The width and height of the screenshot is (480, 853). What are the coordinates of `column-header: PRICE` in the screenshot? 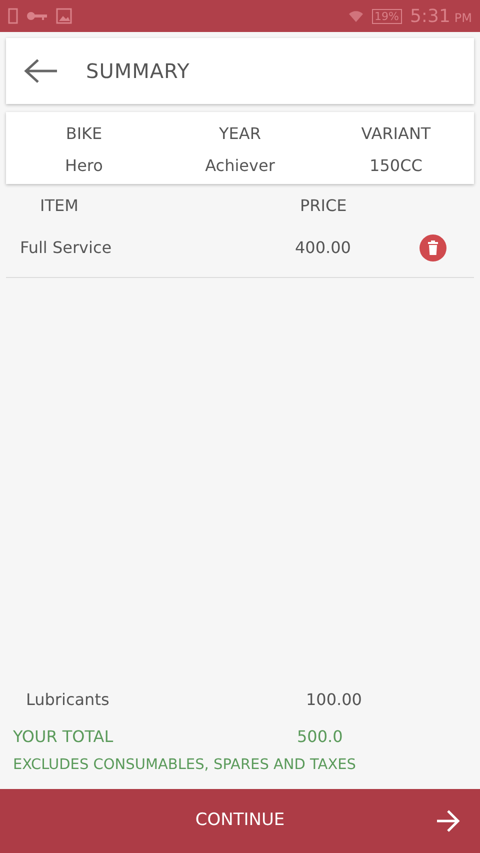 It's located at (323, 205).